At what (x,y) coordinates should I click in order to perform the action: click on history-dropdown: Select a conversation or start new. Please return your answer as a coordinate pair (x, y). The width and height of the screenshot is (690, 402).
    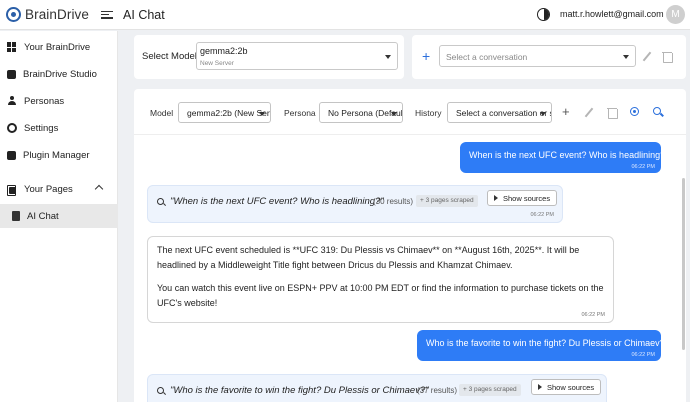
    Looking at the image, I should click on (499, 112).